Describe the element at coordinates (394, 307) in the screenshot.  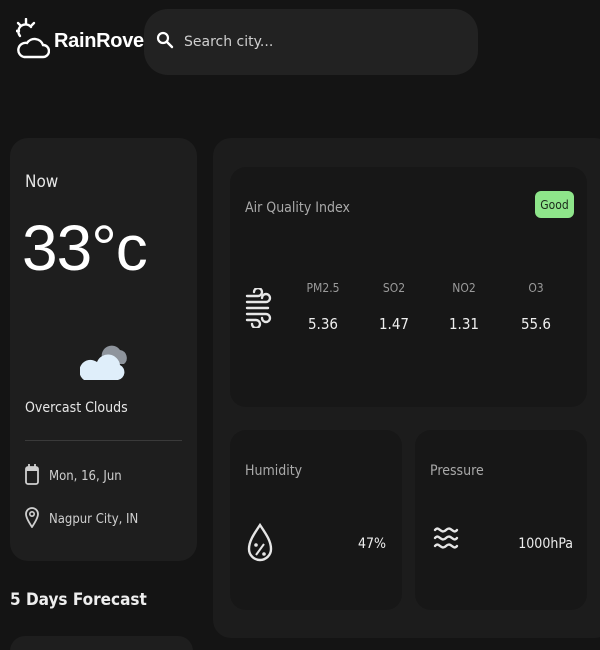
I see `pollutant-so2: SO2 1.47` at that location.